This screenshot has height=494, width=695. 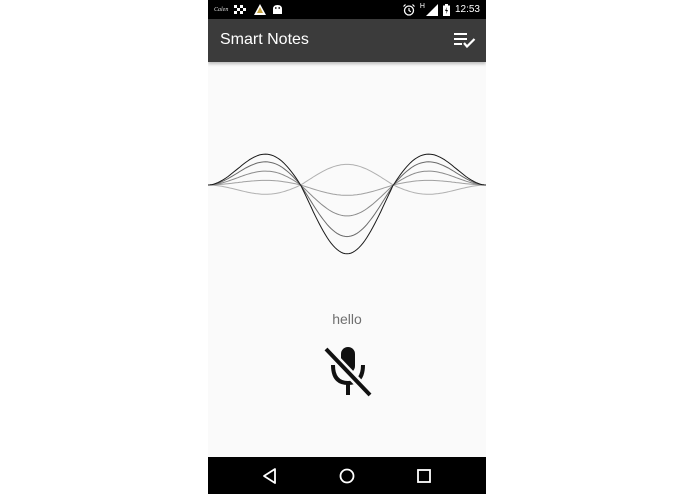 I want to click on back-icon, so click(x=270, y=476).